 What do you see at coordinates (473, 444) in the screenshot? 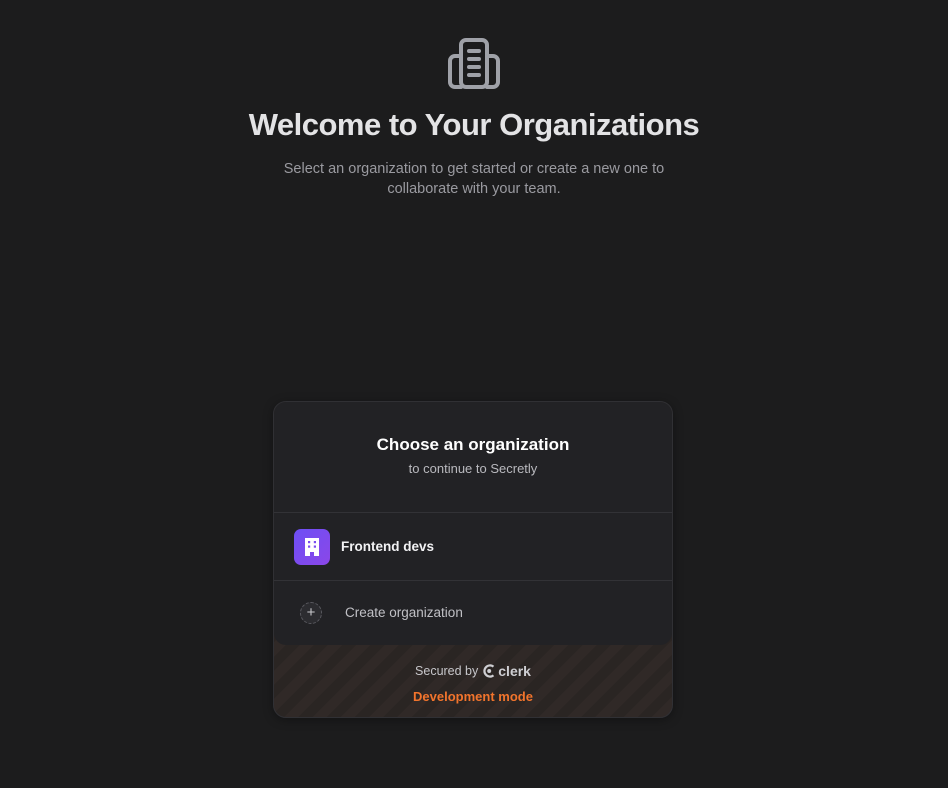
I see `card-title: Choose an organization` at bounding box center [473, 444].